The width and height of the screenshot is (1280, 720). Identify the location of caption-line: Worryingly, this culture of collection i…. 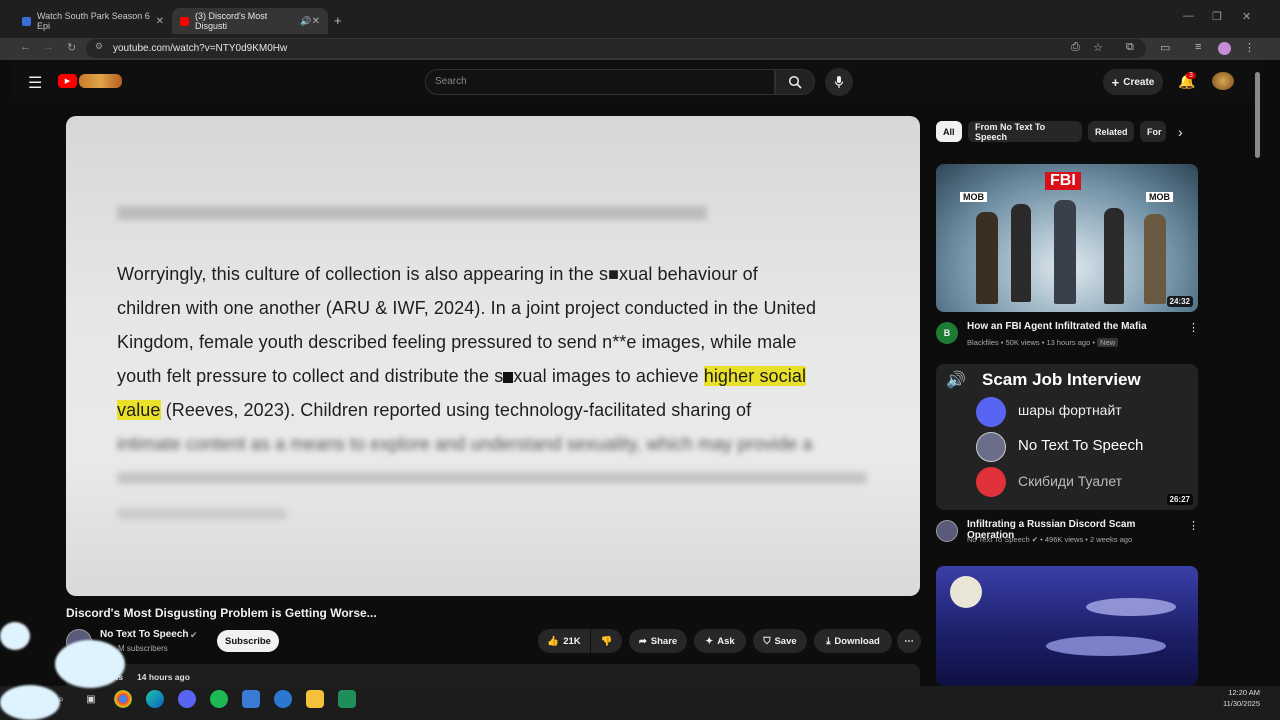
(437, 274).